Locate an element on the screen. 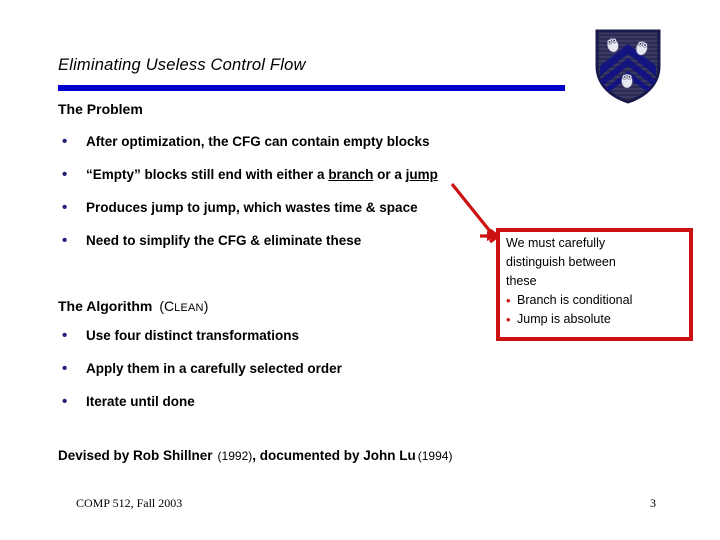  list-item: • Use four distinct transformations is located at coordinates (200, 342).